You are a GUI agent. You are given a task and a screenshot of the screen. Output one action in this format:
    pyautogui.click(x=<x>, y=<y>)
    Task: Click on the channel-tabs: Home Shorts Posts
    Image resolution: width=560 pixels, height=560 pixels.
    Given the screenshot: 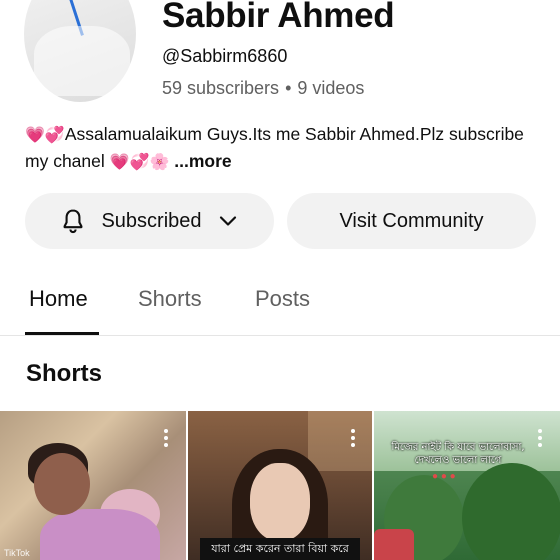 What is the action you would take?
    pyautogui.click(x=280, y=305)
    